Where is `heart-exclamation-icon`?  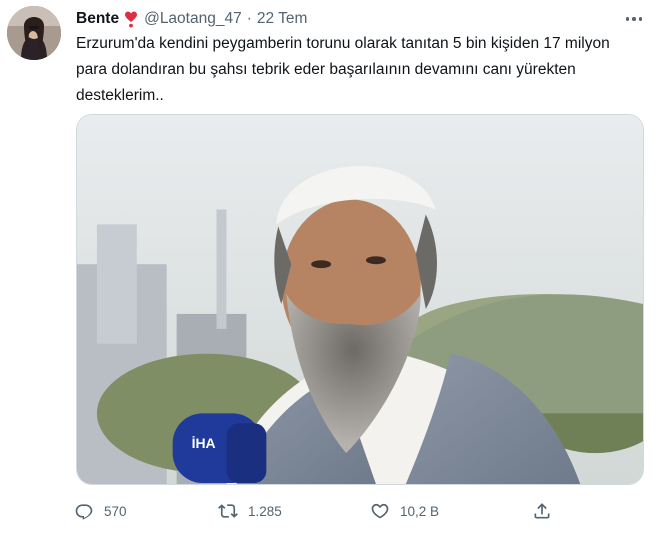 heart-exclamation-icon is located at coordinates (131, 19).